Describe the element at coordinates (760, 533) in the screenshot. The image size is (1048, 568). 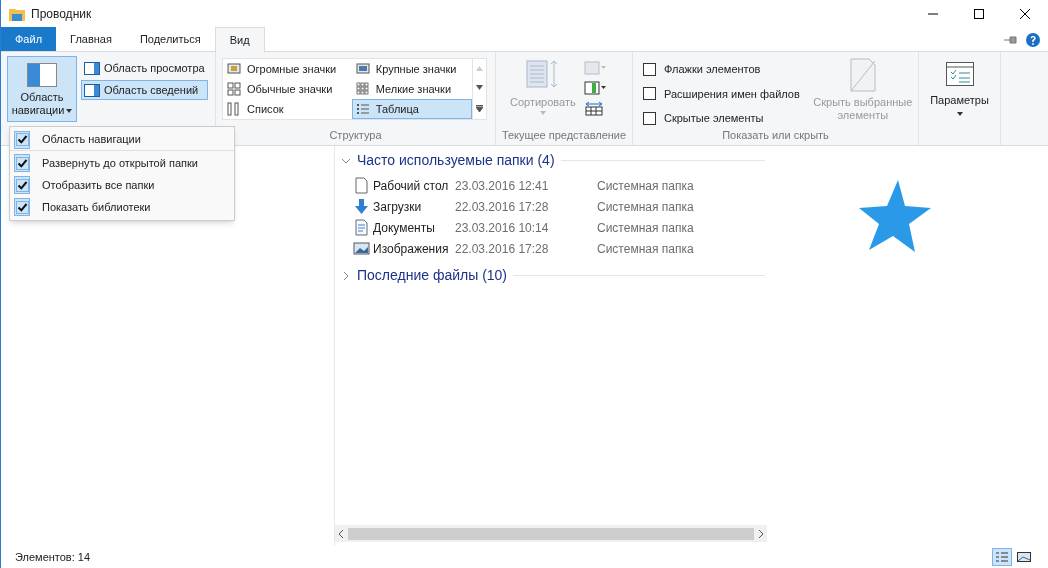
I see `scroll-right-icon` at that location.